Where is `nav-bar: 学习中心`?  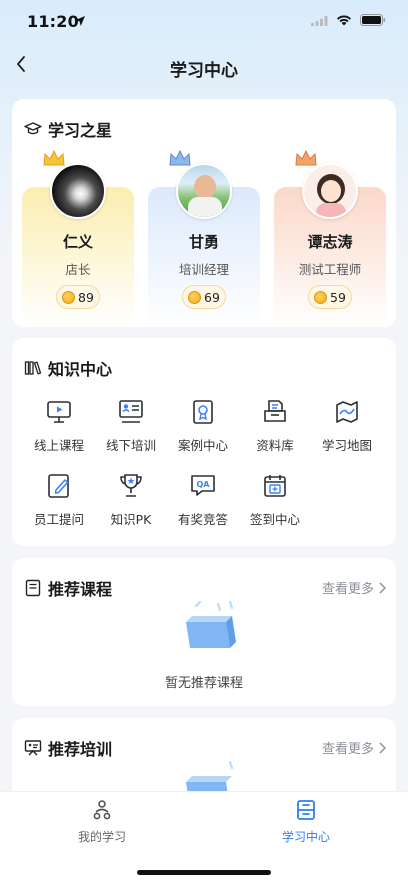 nav-bar: 学习中心 is located at coordinates (204, 68).